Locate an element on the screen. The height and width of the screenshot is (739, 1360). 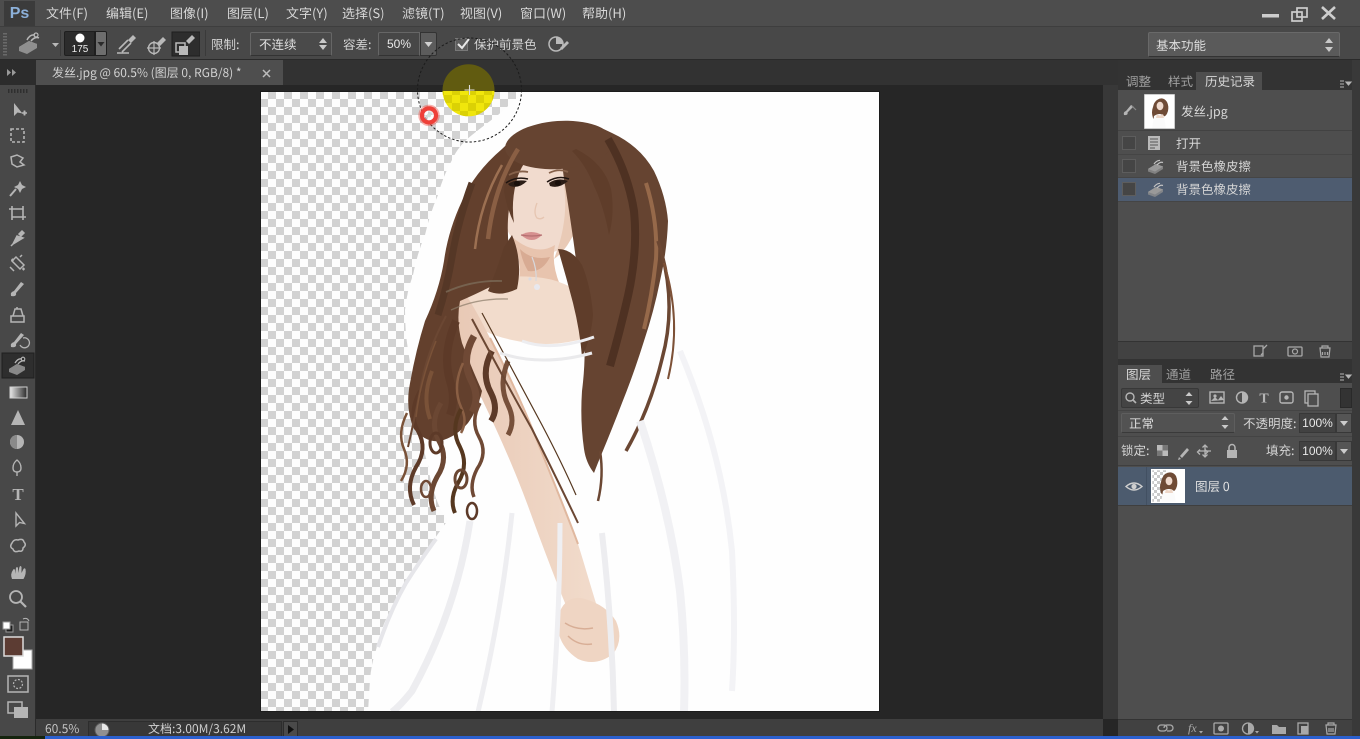
svg-text: fx is located at coordinates (1192, 728).